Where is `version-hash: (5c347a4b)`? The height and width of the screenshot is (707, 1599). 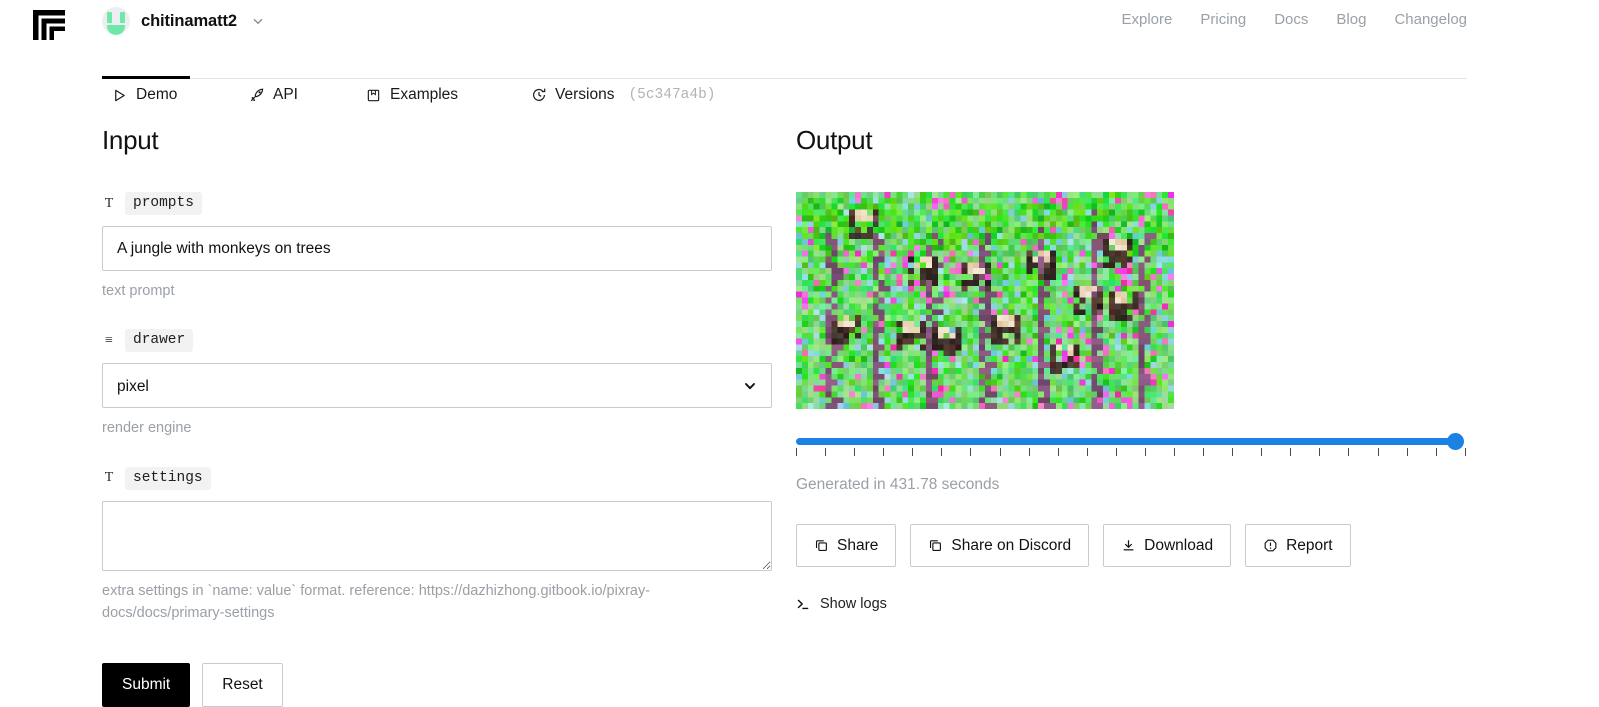
version-hash: (5c347a4b) is located at coordinates (672, 95).